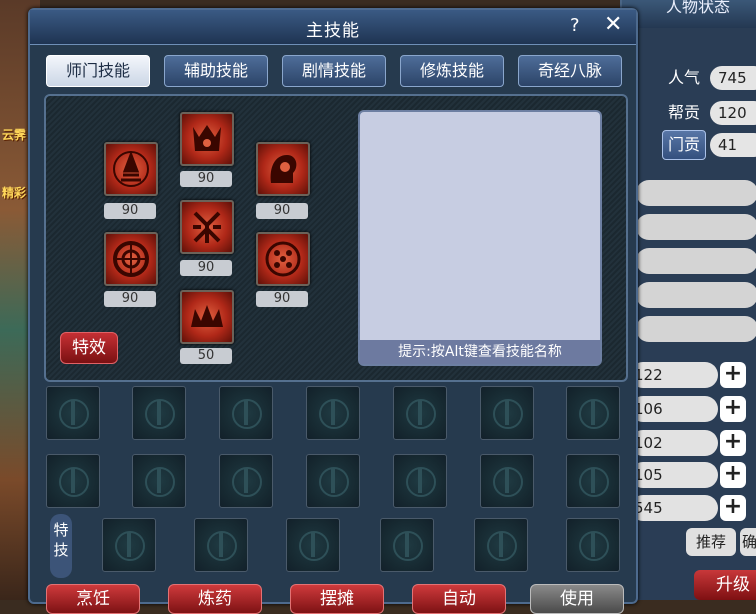 The width and height of the screenshot is (756, 614). Describe the element at coordinates (748, 542) in the screenshot. I see `confirm-button: 确` at that location.